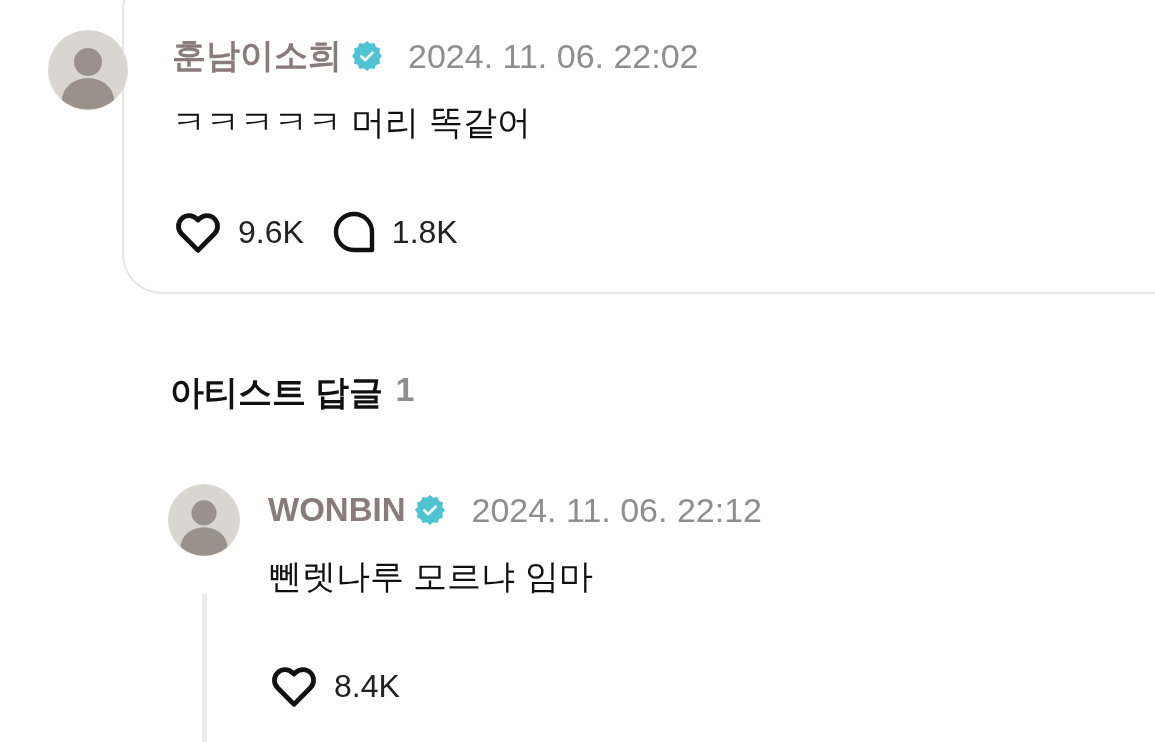  I want to click on reply-text: 뻰렛나루 모르냐 임마, so click(431, 576).